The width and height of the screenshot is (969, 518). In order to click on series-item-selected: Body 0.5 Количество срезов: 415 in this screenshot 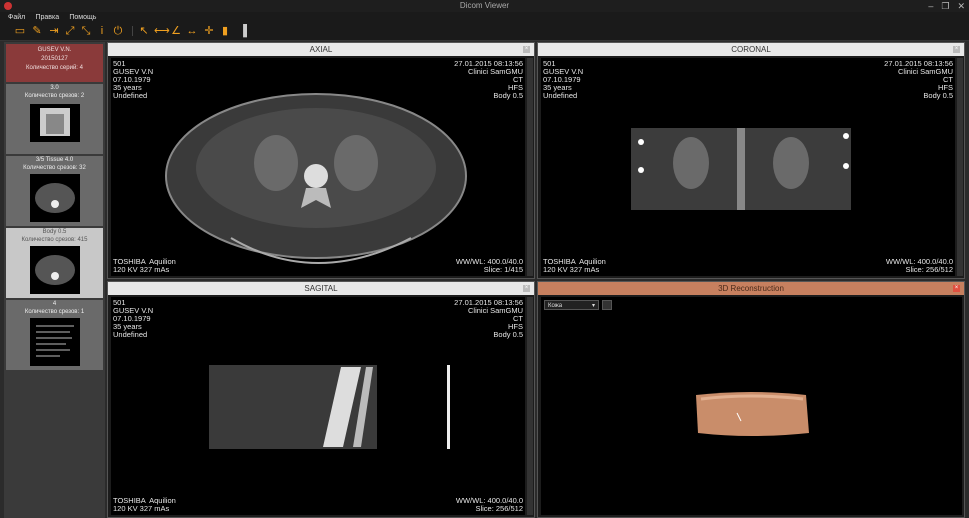, I will do `click(54, 263)`.